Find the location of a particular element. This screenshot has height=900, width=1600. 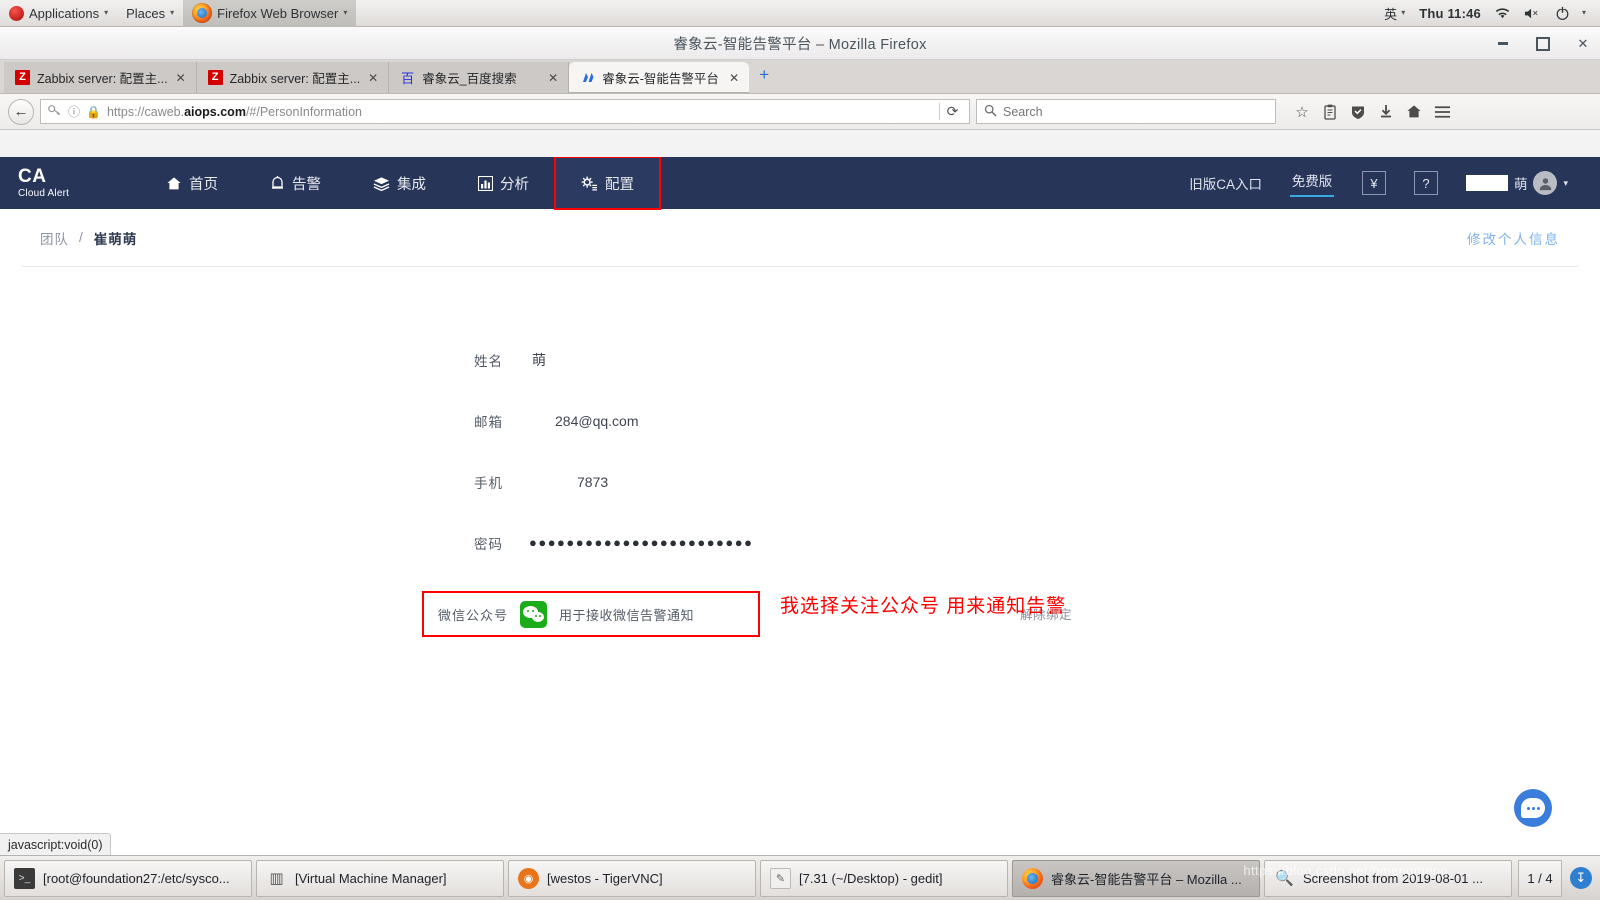

wechat-label: 微信公众号 is located at coordinates (473, 615).